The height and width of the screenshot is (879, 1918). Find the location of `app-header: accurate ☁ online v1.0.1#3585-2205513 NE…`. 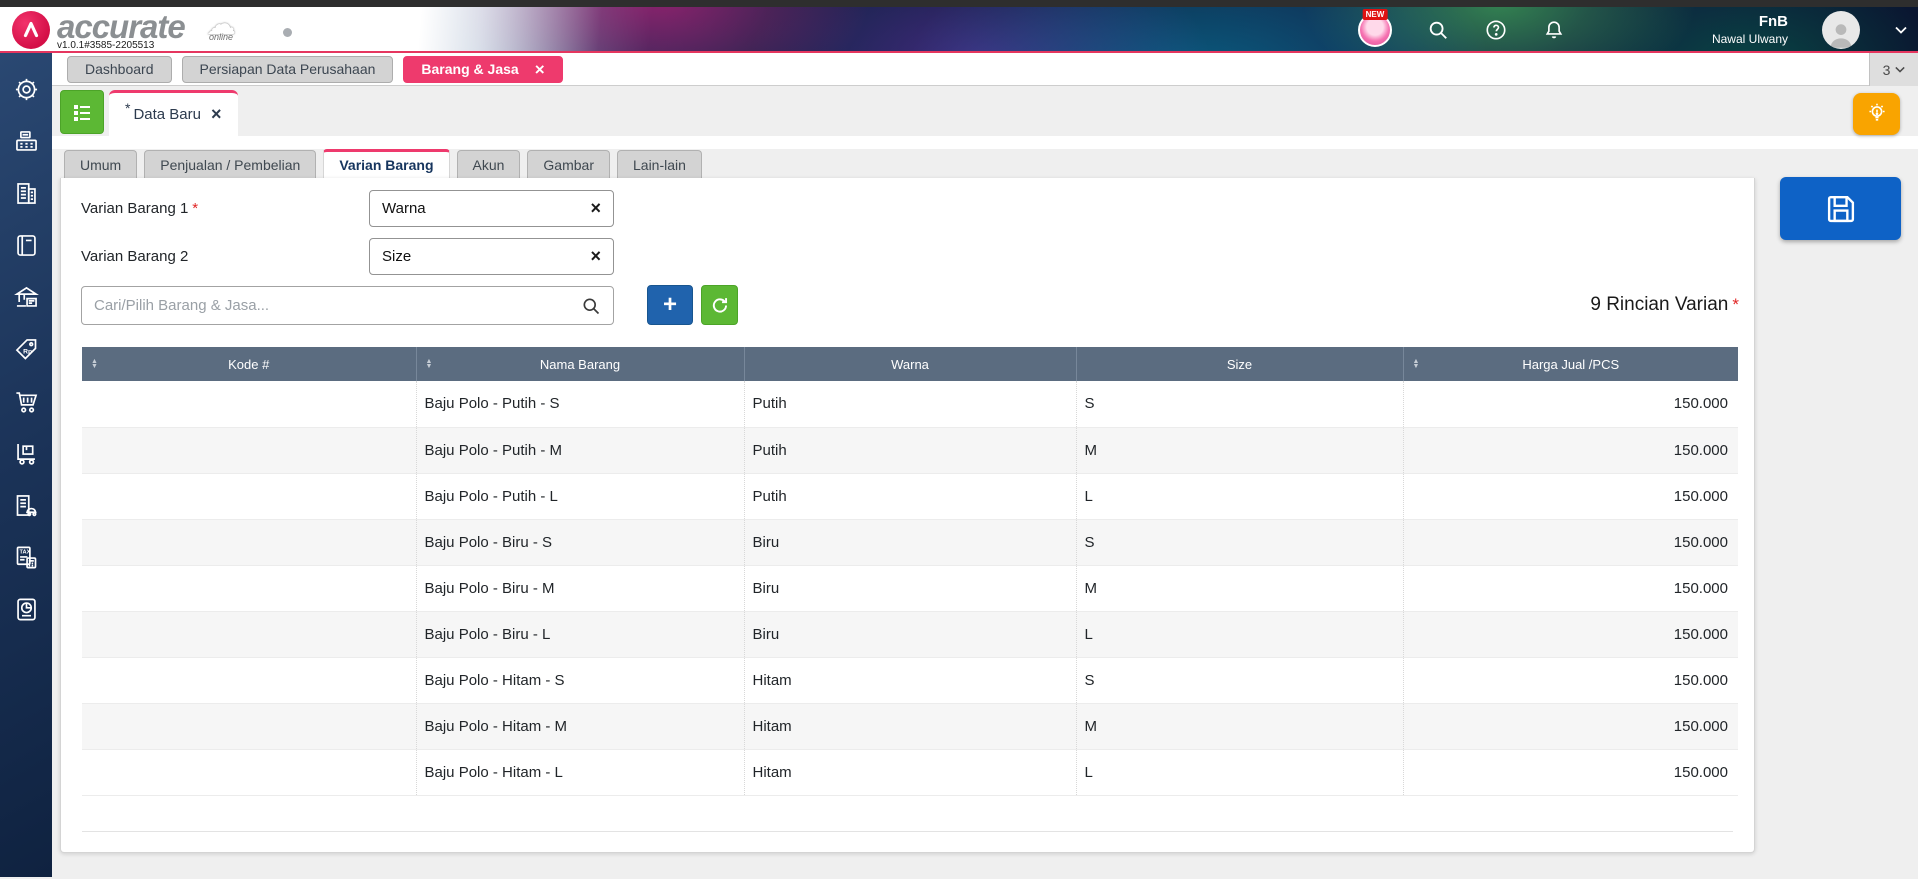

app-header: accurate ☁ online v1.0.1#3585-2205513 NE… is located at coordinates (959, 30).